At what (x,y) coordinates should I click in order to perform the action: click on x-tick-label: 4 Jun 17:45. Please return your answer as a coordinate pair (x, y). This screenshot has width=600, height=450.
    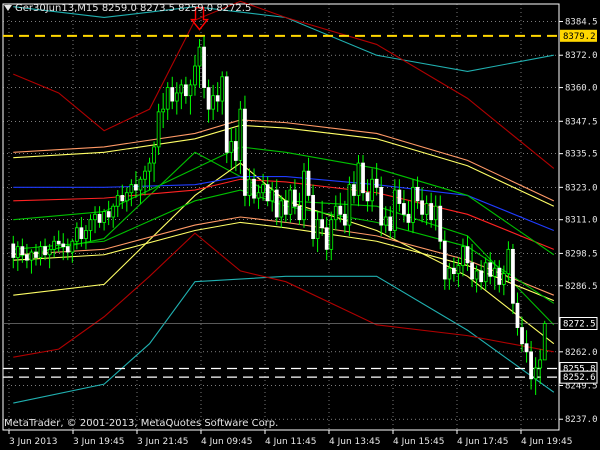
    Looking at the image, I should click on (482, 442).